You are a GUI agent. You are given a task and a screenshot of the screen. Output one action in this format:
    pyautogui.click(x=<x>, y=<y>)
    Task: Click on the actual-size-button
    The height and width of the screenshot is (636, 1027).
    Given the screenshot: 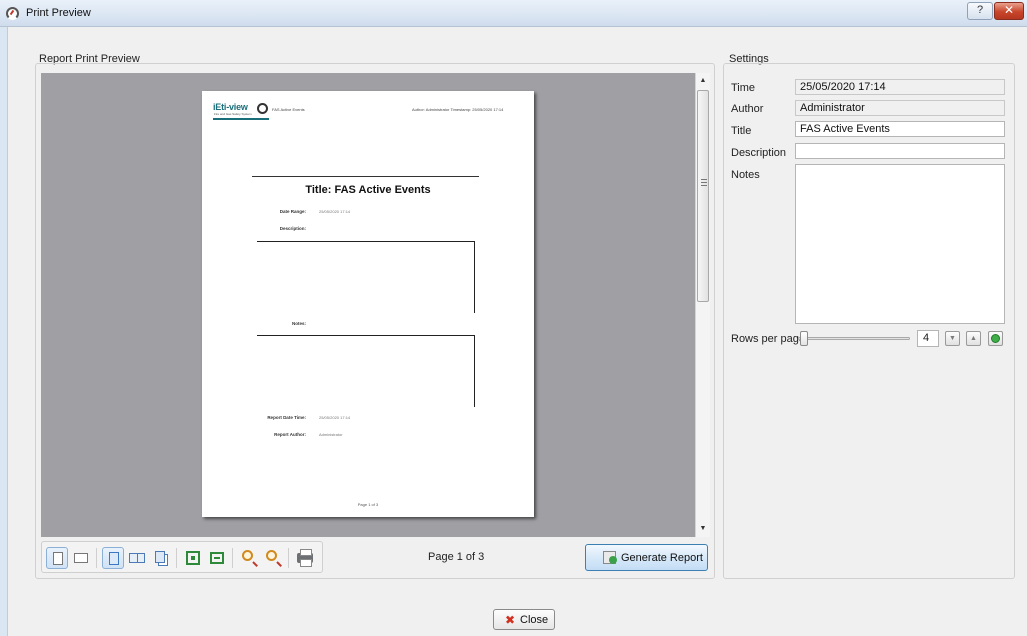 What is the action you would take?
    pyautogui.click(x=217, y=558)
    